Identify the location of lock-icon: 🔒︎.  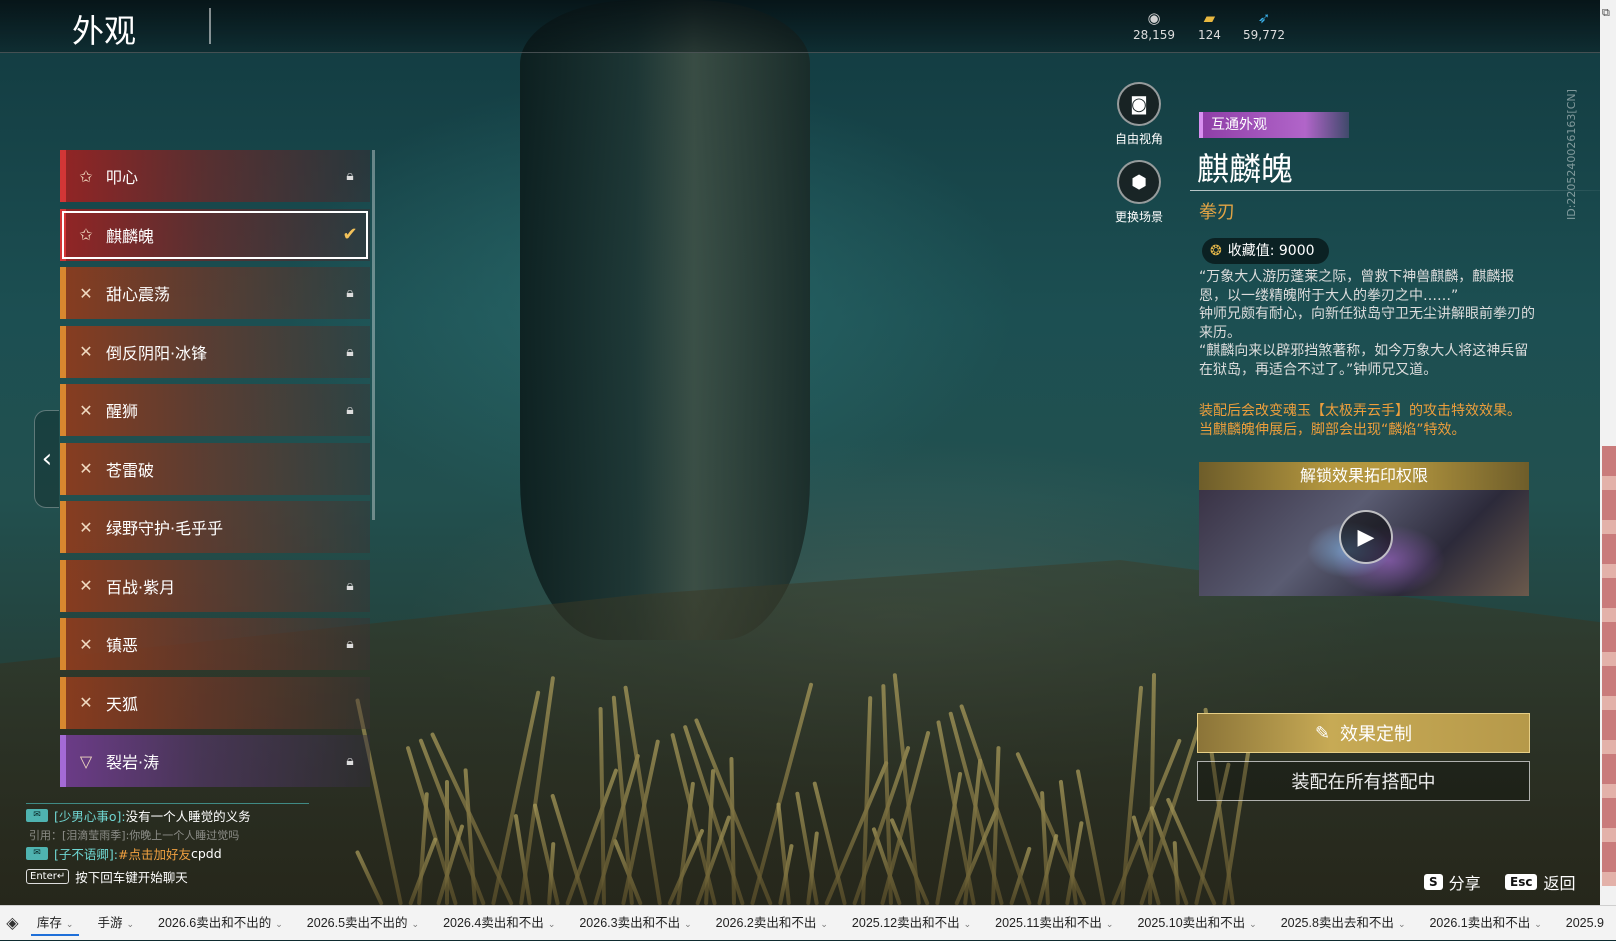
(350, 761).